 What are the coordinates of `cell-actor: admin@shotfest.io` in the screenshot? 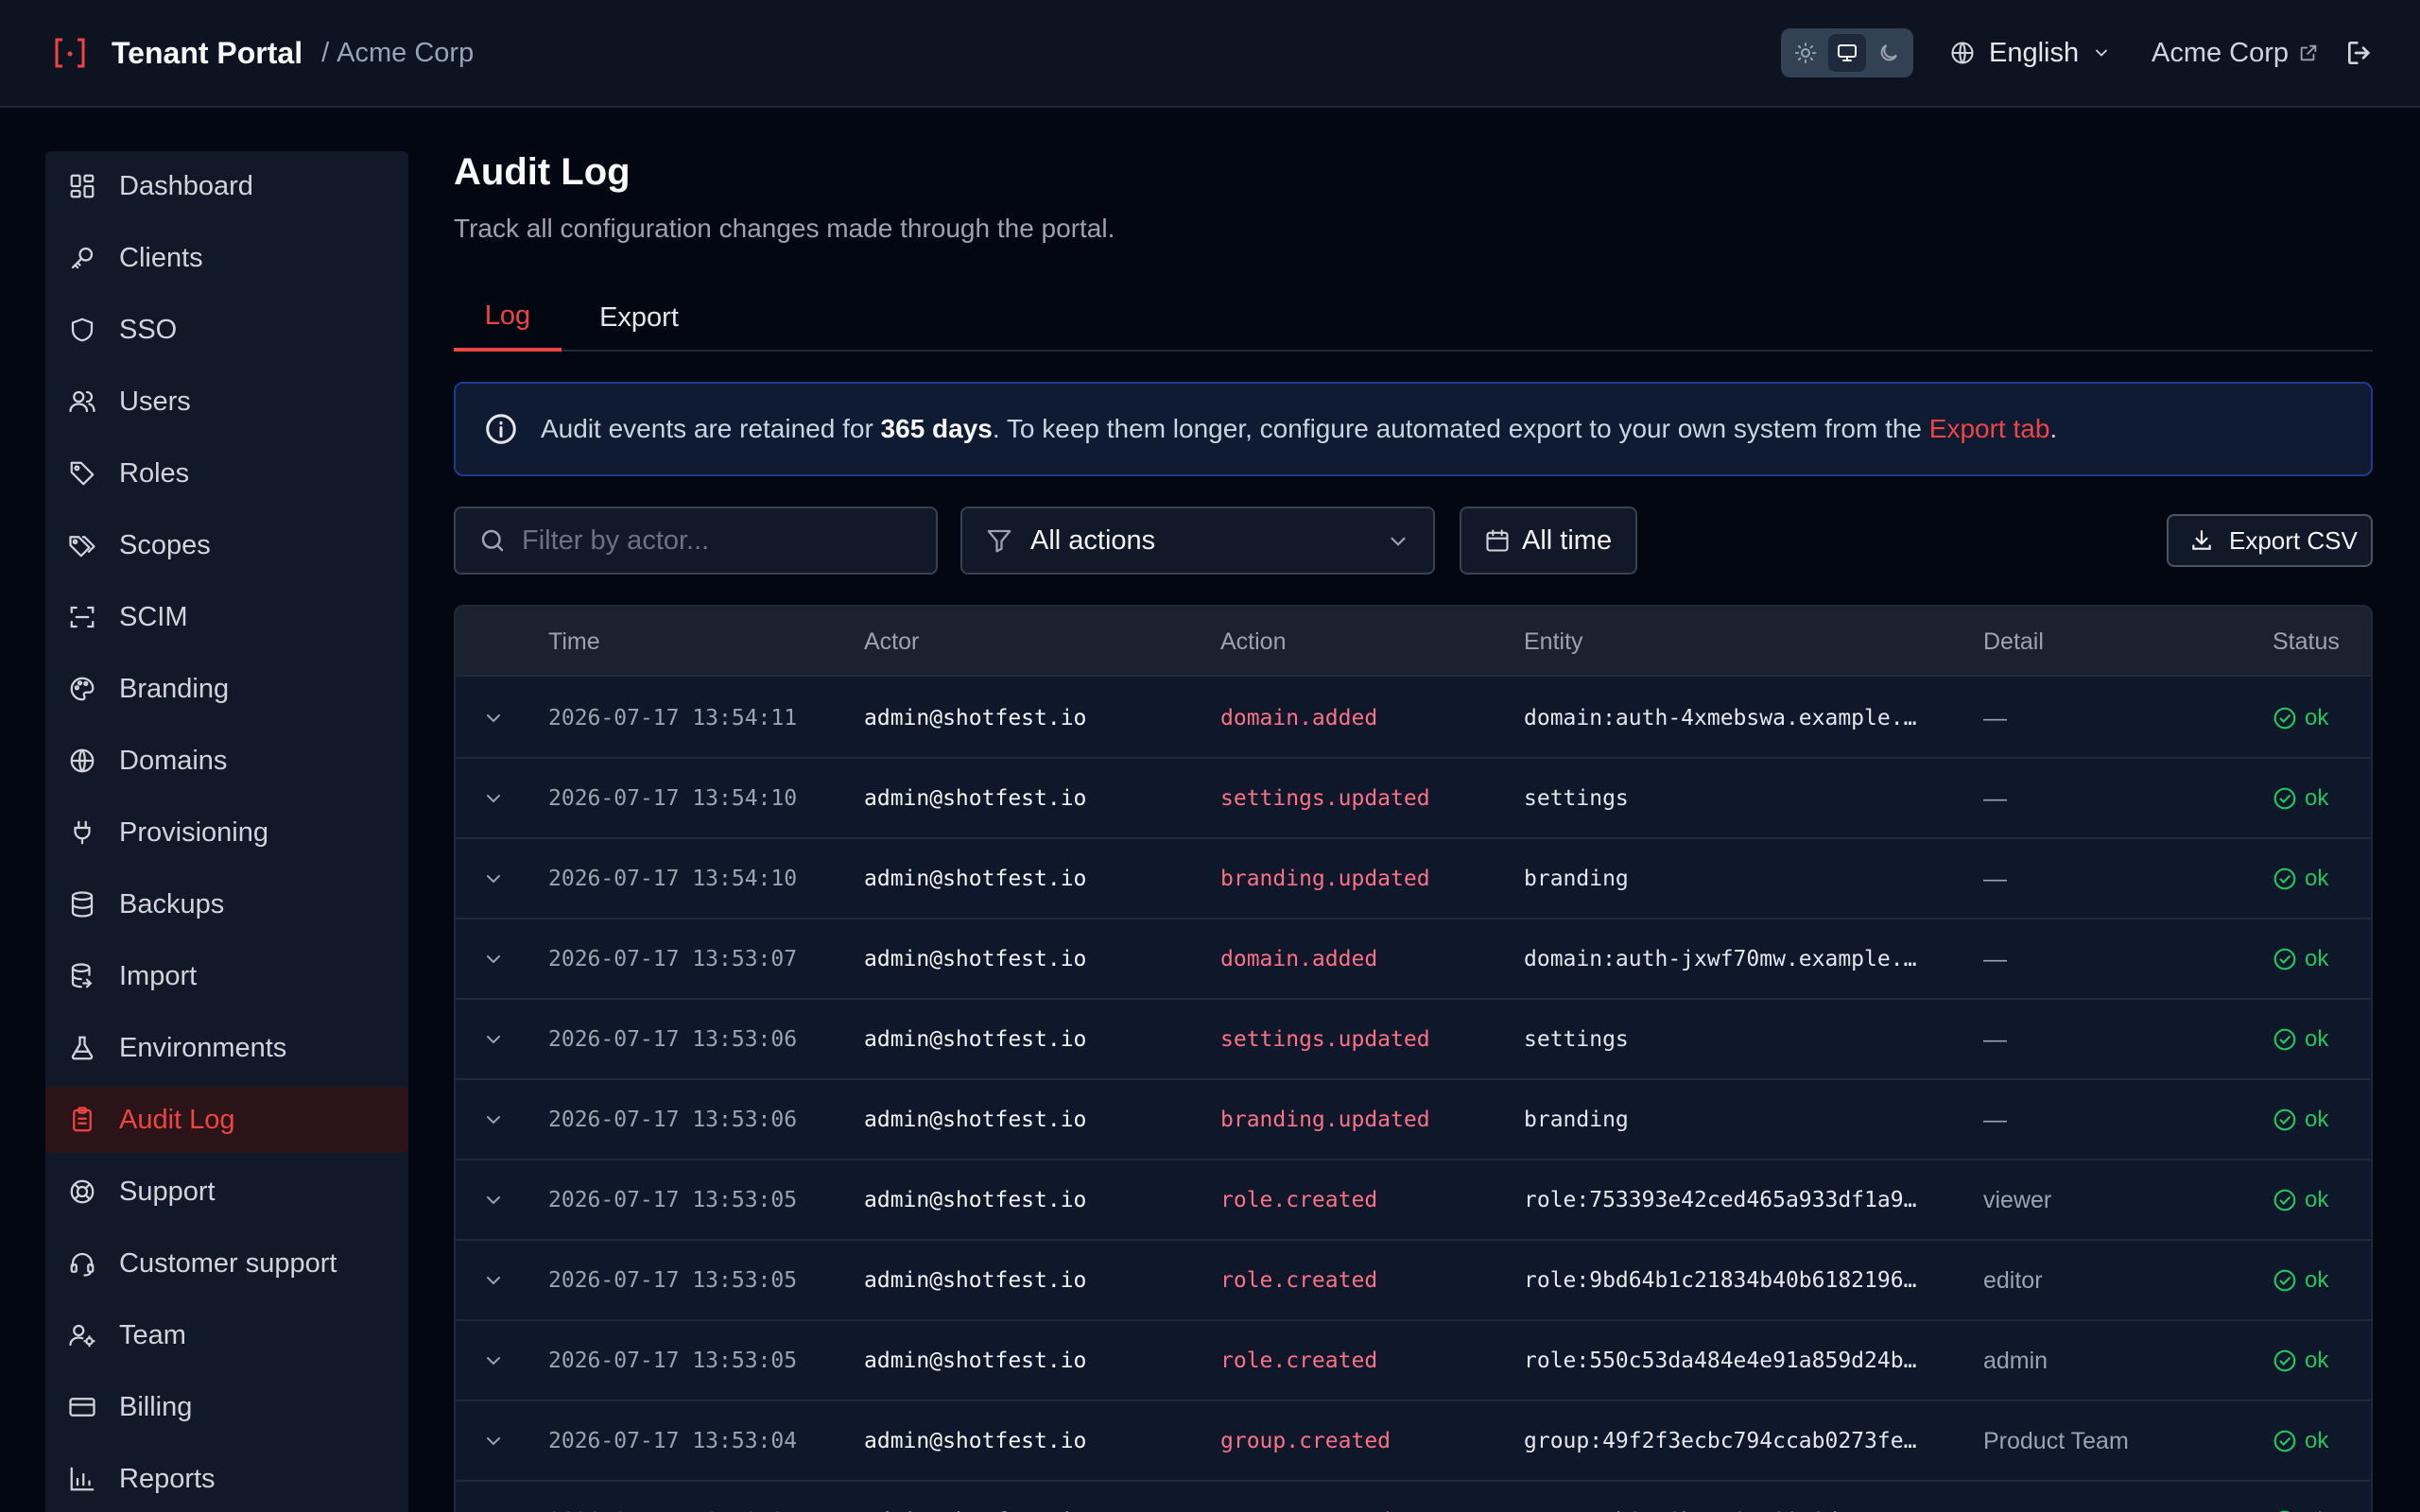 It's located at (976, 718).